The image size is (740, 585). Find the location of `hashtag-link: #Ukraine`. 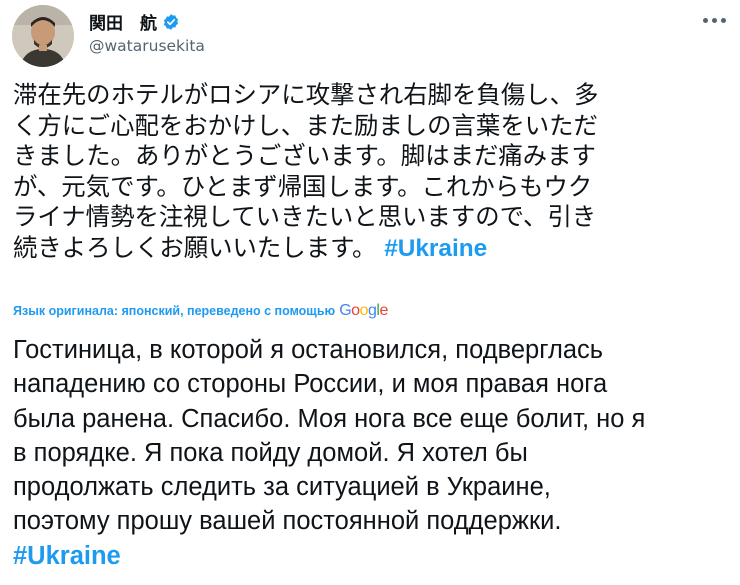

hashtag-link: #Ukraine is located at coordinates (435, 248).